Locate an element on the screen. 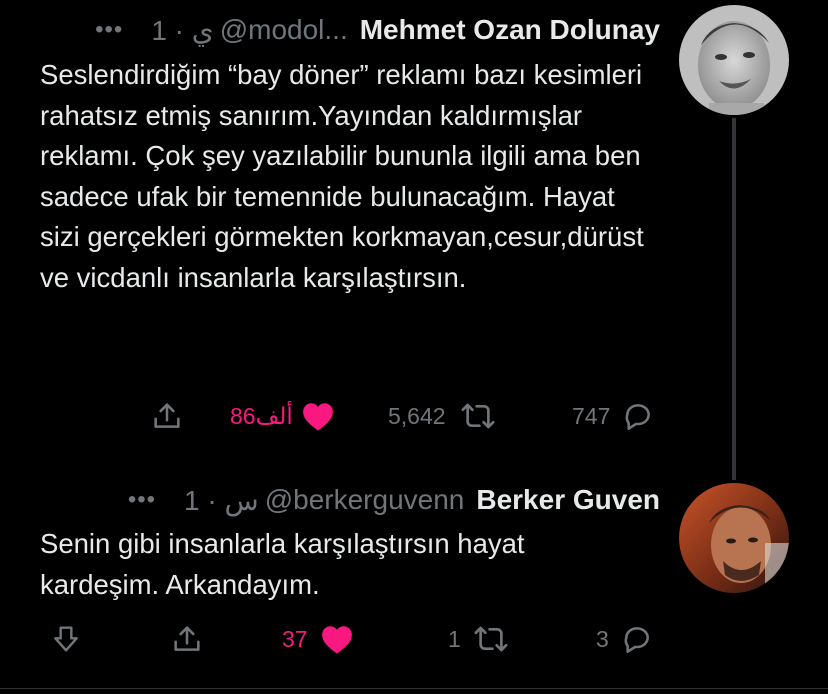 The image size is (828, 694). tweet-actions: 37 1 3 is located at coordinates (414, 639).